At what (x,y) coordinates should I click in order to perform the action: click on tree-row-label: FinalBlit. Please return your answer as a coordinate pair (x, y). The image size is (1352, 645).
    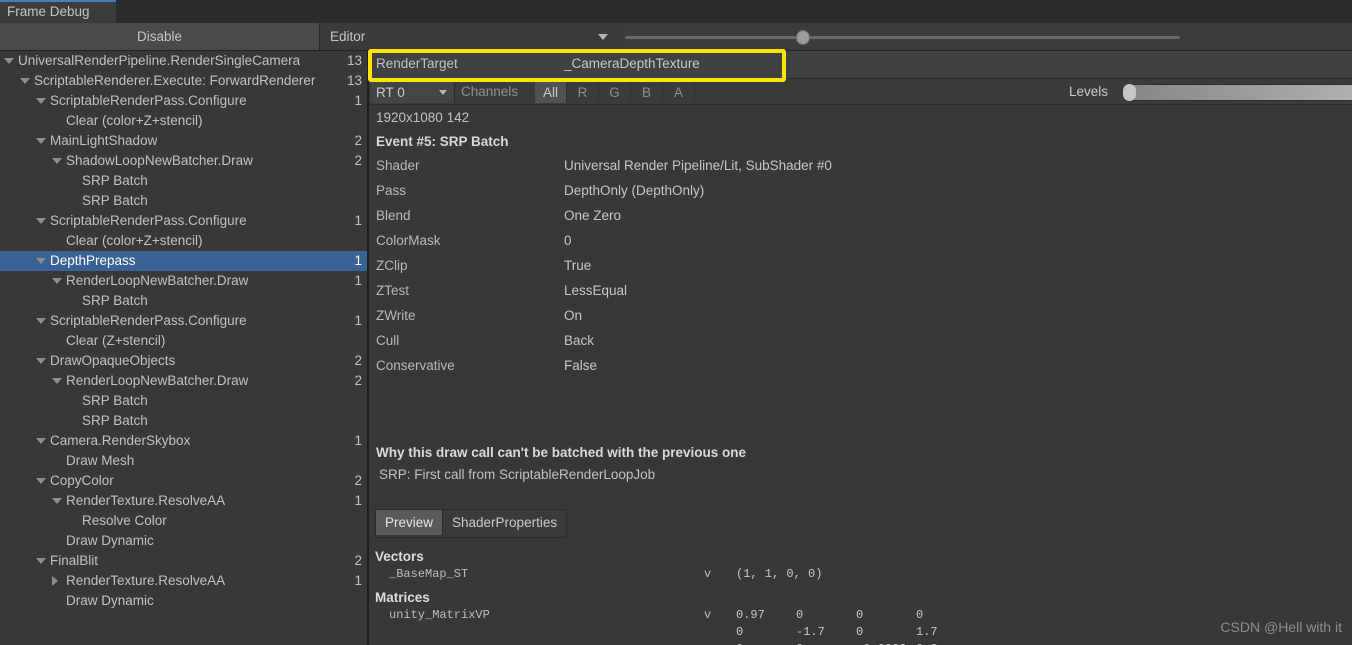
    Looking at the image, I should click on (74, 560).